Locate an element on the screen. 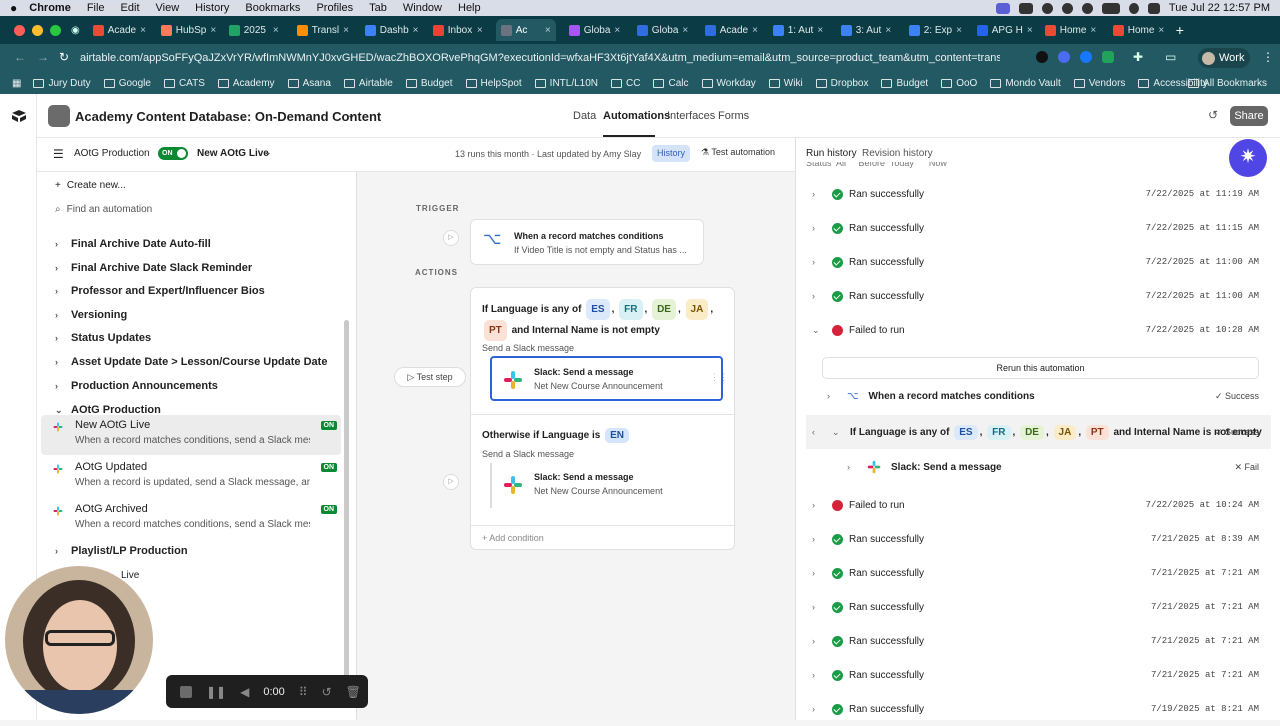 The width and height of the screenshot is (1280, 726). sidebar-item-live: Live is located at coordinates (130, 575).